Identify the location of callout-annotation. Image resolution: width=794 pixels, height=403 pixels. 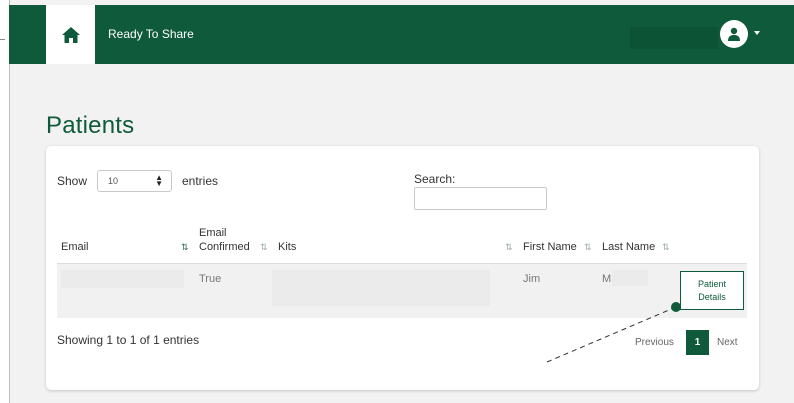
(613, 332).